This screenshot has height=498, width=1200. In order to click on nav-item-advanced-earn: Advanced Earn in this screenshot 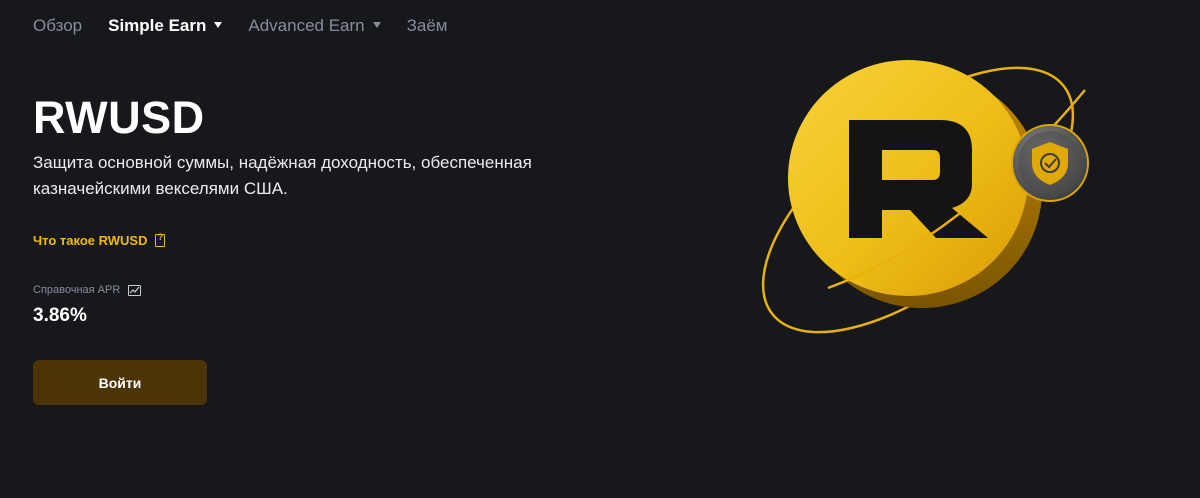, I will do `click(314, 26)`.